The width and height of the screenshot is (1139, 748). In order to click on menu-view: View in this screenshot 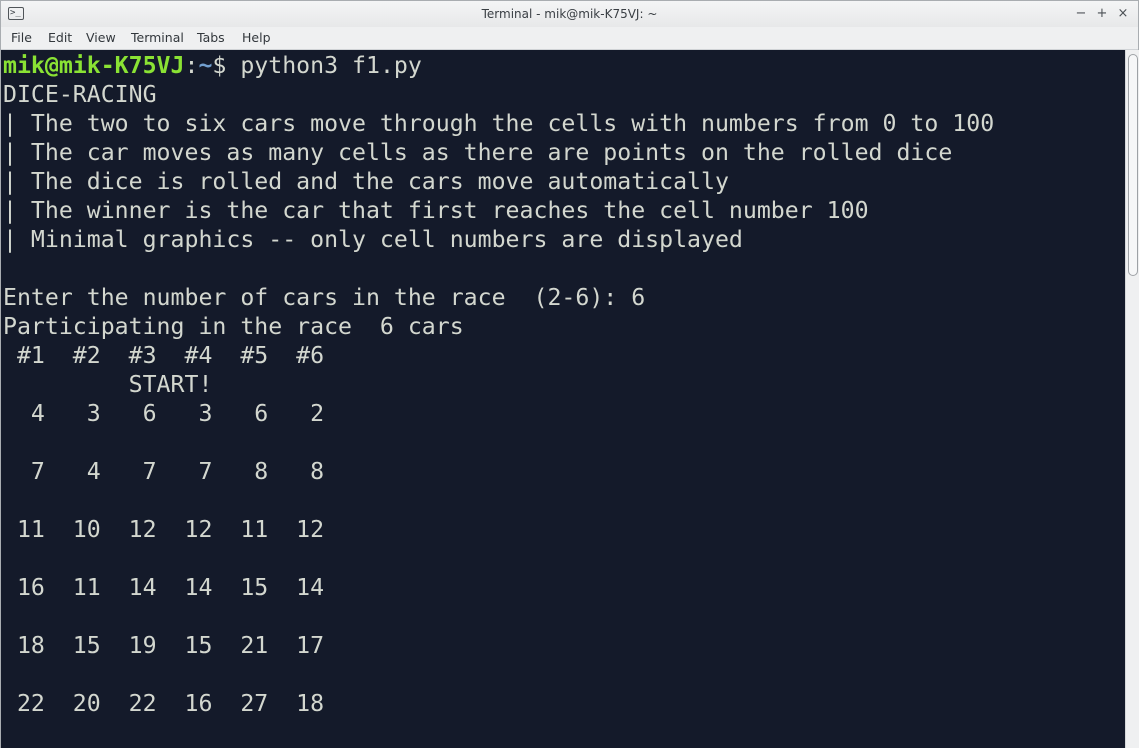, I will do `click(101, 38)`.